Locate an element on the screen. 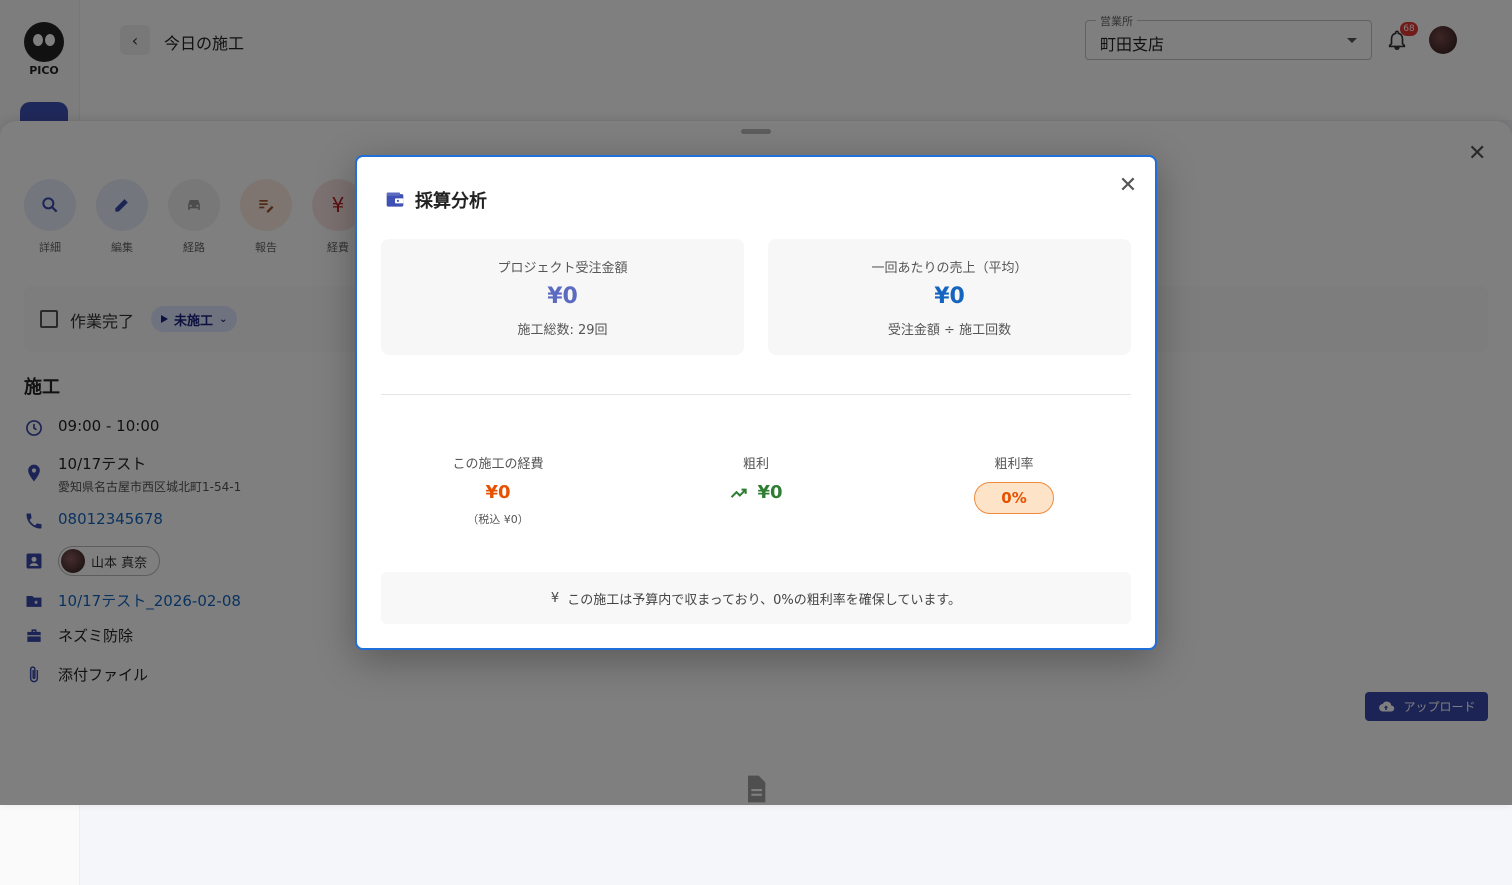 Image resolution: width=1512 pixels, height=885 pixels. order-amount-label: プロジェクト受注金額 is located at coordinates (562, 268).